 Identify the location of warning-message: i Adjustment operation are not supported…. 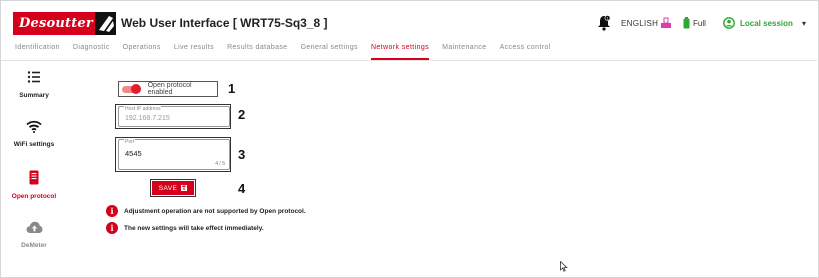
(206, 211).